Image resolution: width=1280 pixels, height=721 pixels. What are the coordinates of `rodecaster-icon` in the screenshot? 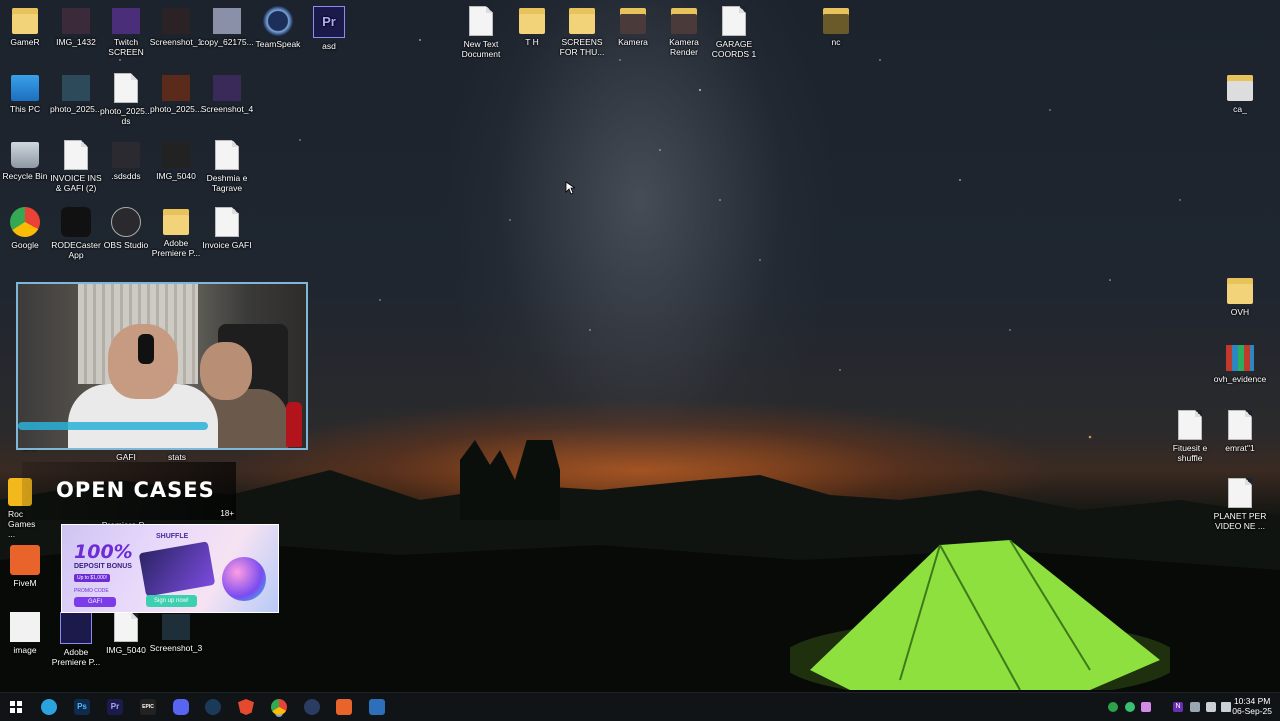 It's located at (377, 707).